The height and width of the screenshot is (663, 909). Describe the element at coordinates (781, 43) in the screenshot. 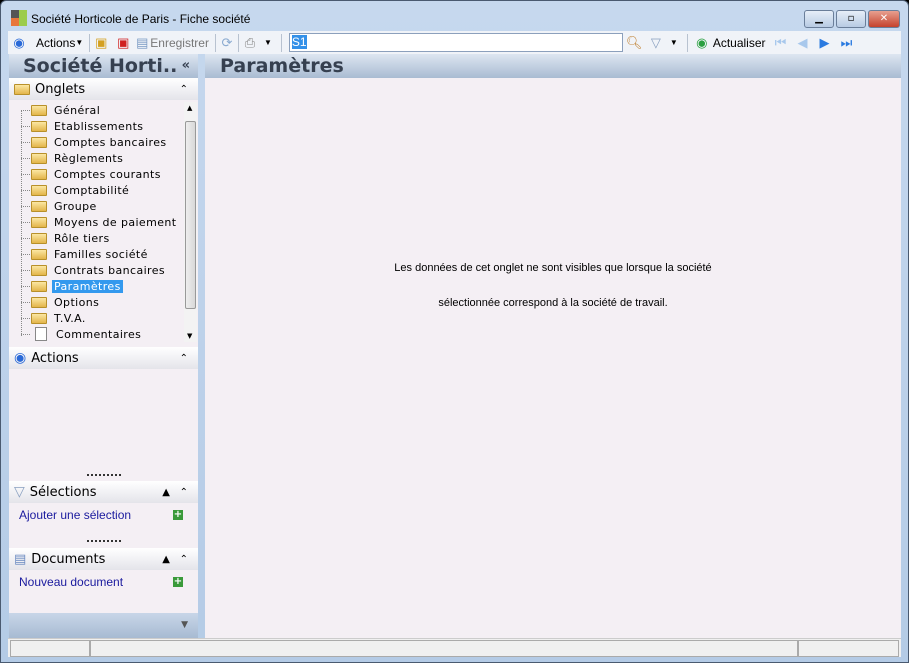

I see `first-record-icon: ⏮` at that location.